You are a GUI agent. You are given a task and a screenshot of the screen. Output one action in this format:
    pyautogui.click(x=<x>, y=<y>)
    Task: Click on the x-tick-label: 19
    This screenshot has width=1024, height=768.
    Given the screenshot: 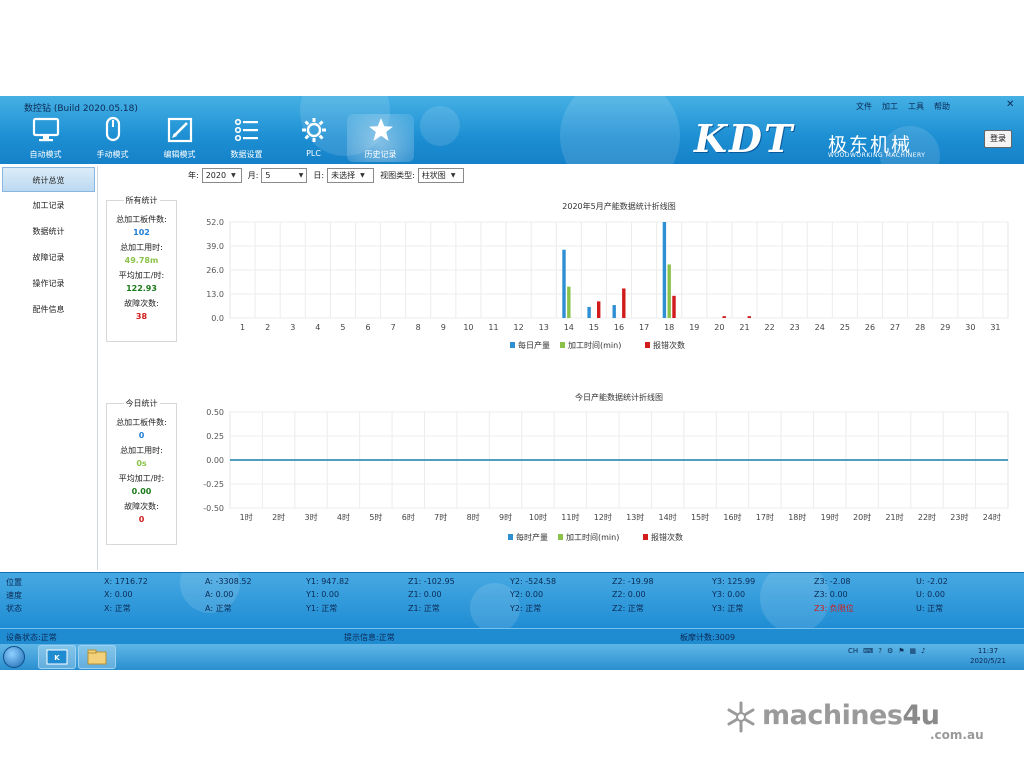 What is the action you would take?
    pyautogui.click(x=694, y=327)
    